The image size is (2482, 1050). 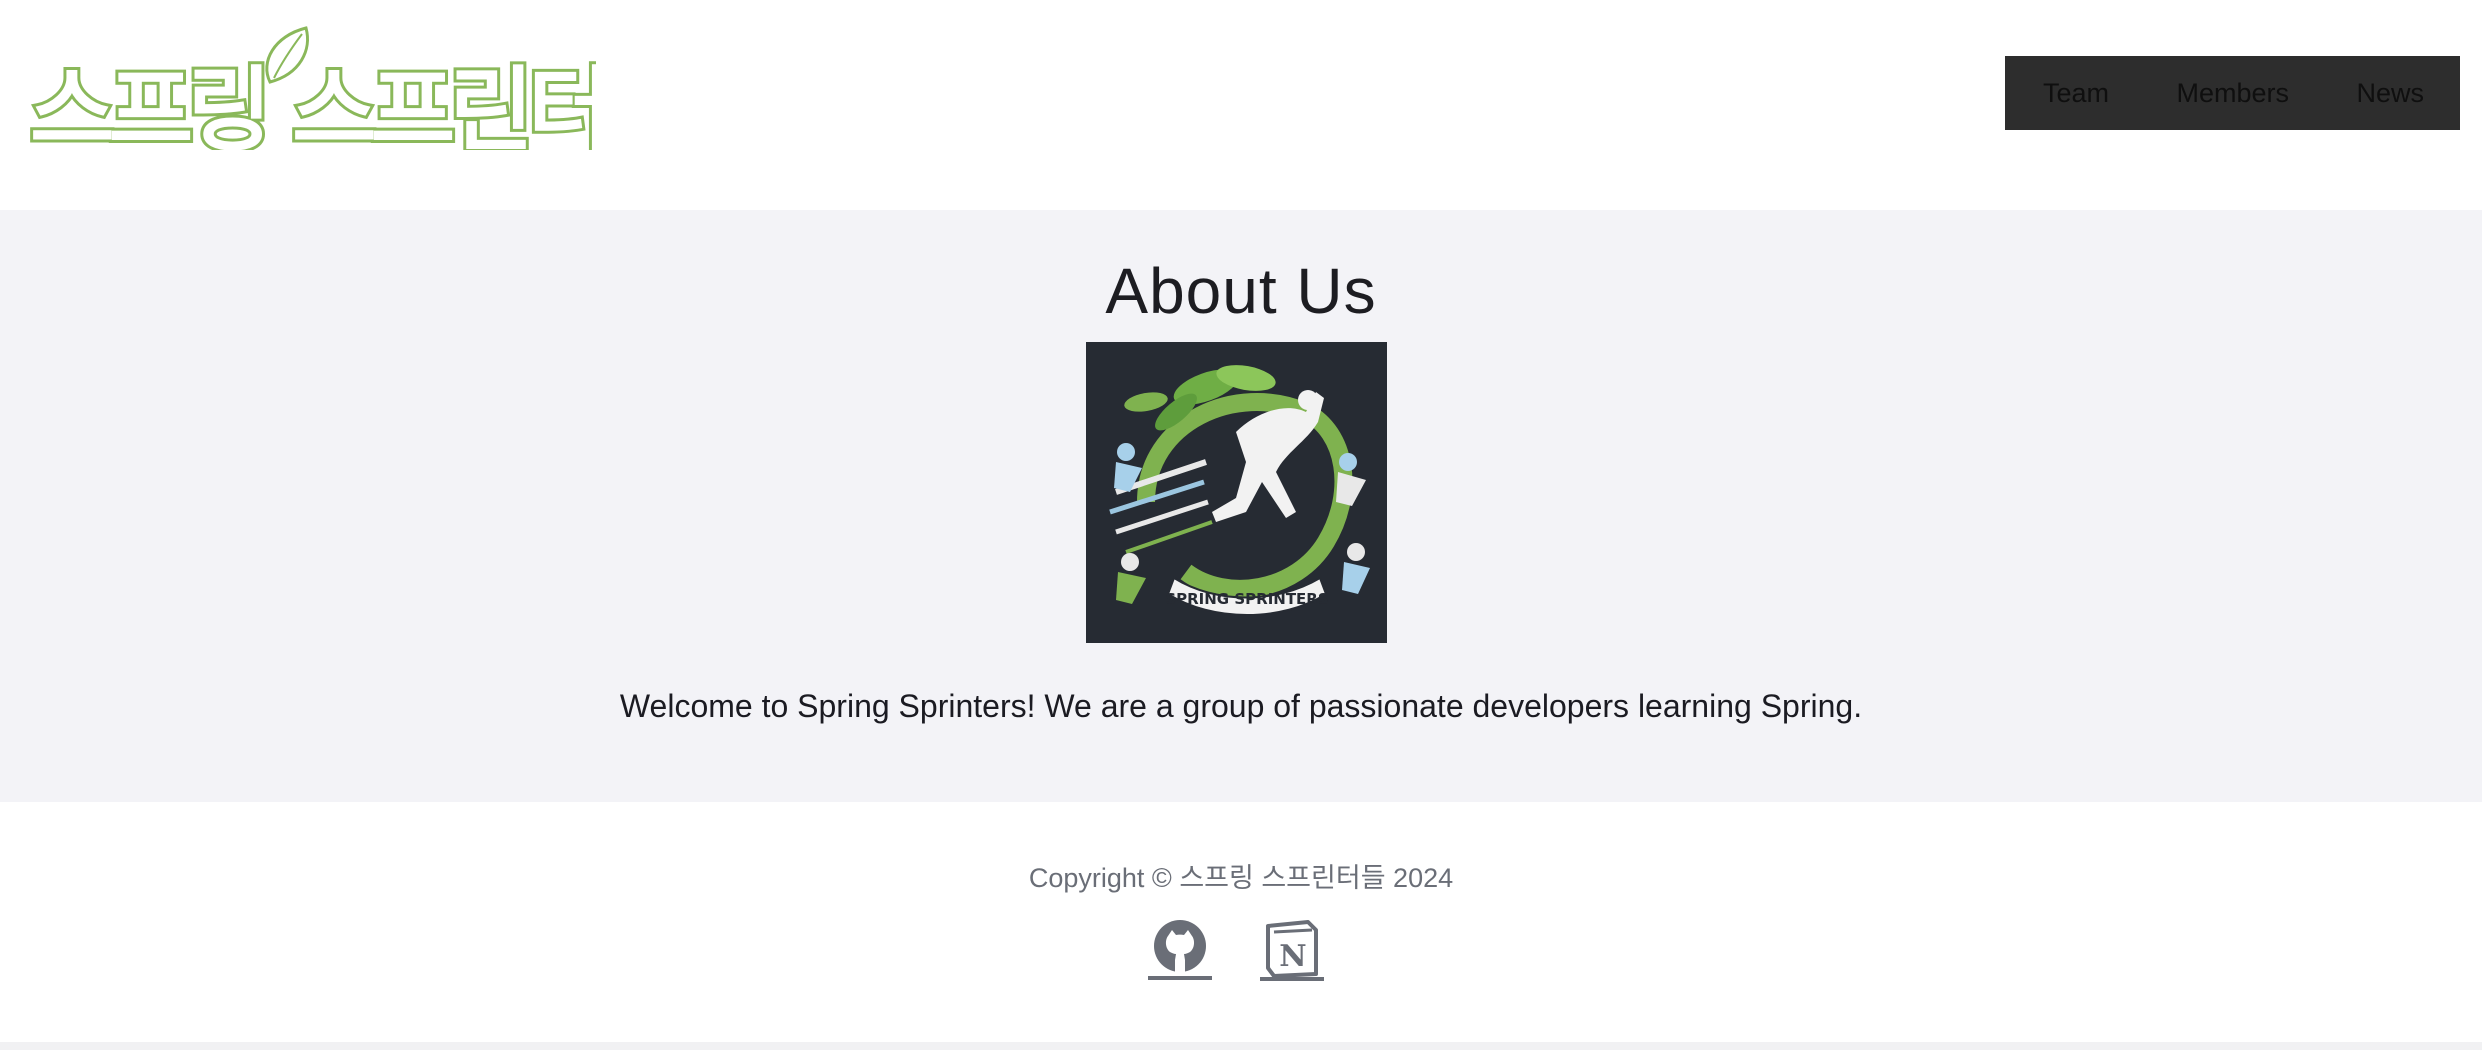 What do you see at coordinates (2390, 93) in the screenshot?
I see `nav-news-link: News` at bounding box center [2390, 93].